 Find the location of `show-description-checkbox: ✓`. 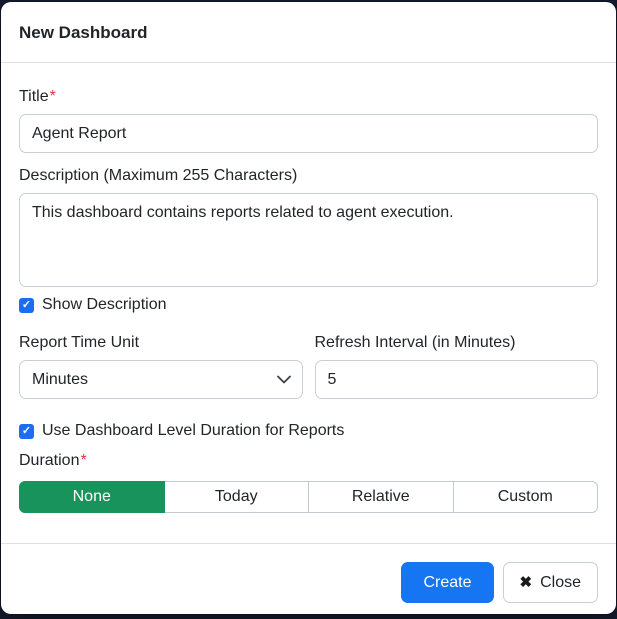

show-description-checkbox: ✓ is located at coordinates (26, 305).